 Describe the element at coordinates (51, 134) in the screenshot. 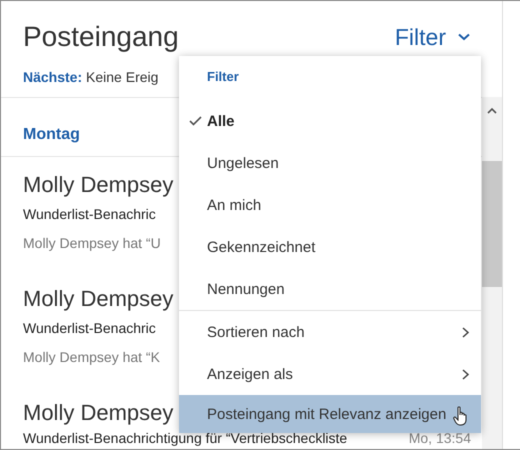

I see `day-heading: Montag` at that location.